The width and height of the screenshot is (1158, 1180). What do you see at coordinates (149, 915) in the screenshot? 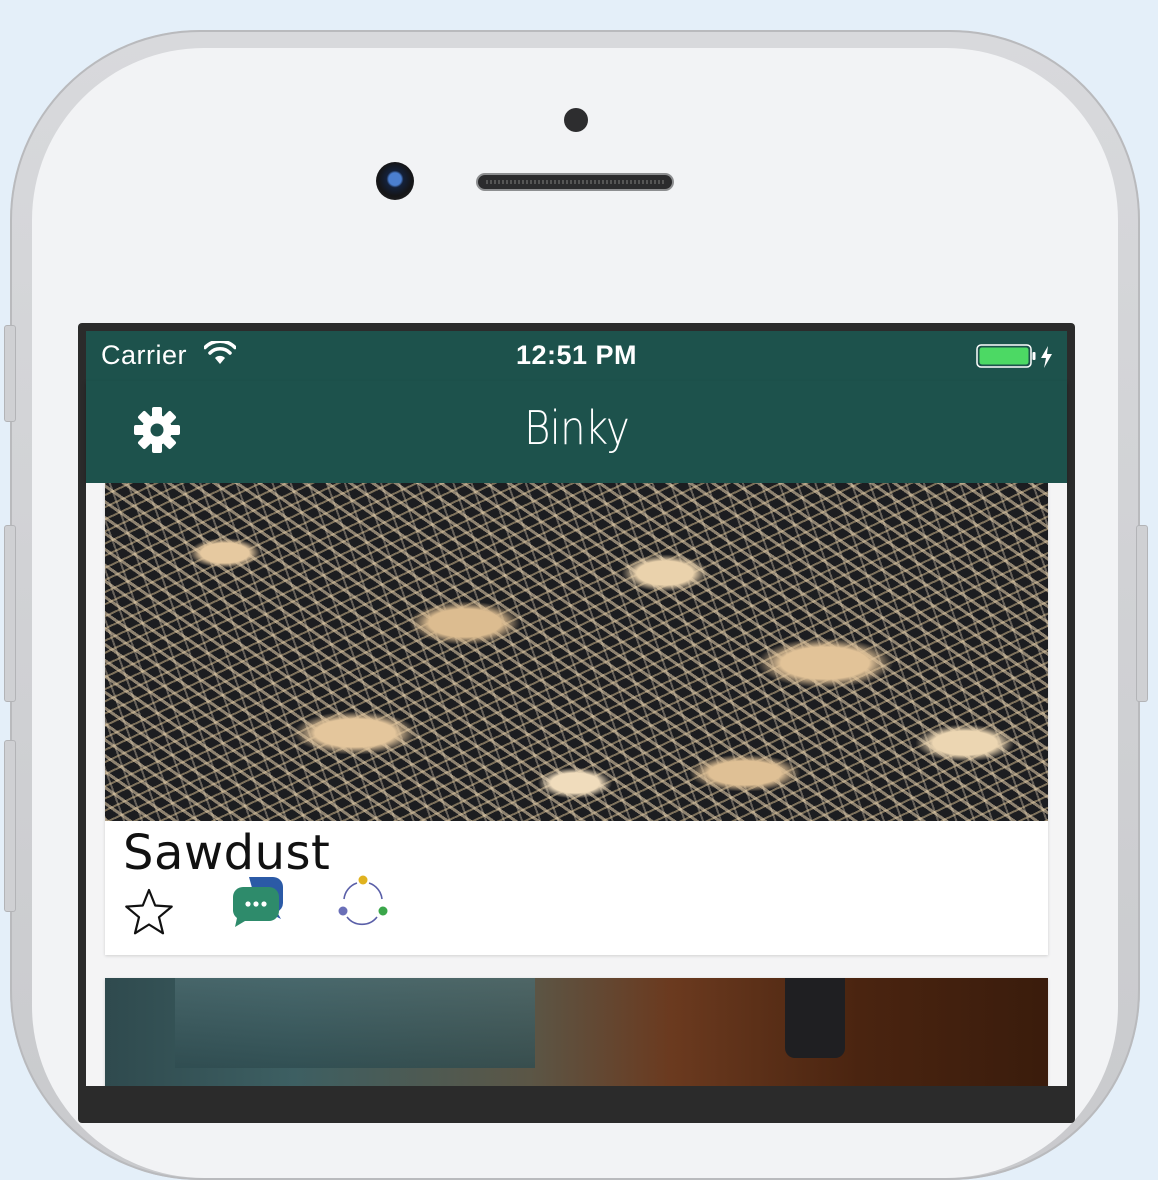
I see `star-icon` at bounding box center [149, 915].